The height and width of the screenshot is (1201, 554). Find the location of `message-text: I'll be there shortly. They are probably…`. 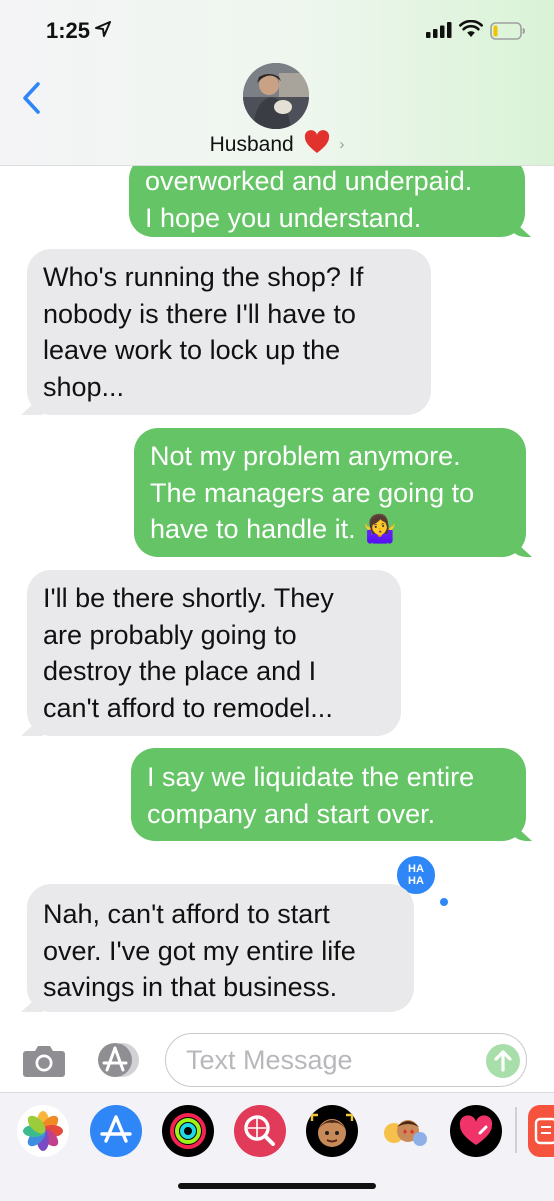

message-text: I'll be there shortly. They are probably… is located at coordinates (188, 653).